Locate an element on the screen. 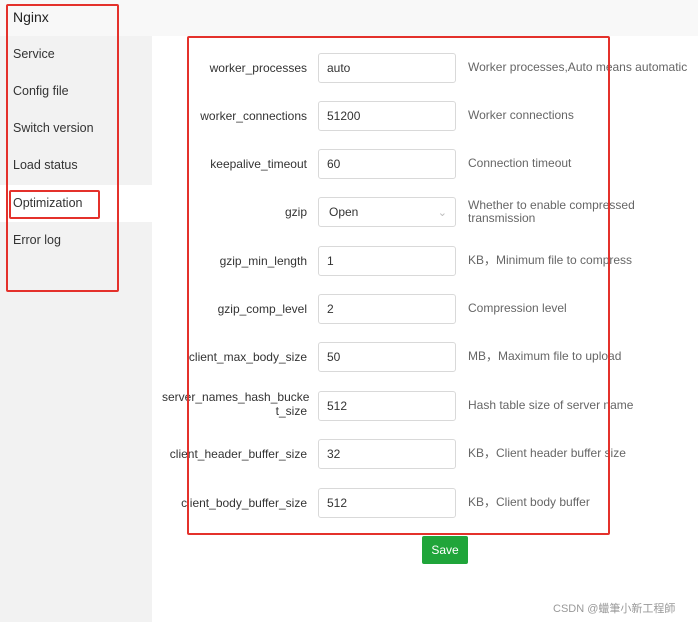 The height and width of the screenshot is (622, 698). gzip-select-value: Open is located at coordinates (344, 212).